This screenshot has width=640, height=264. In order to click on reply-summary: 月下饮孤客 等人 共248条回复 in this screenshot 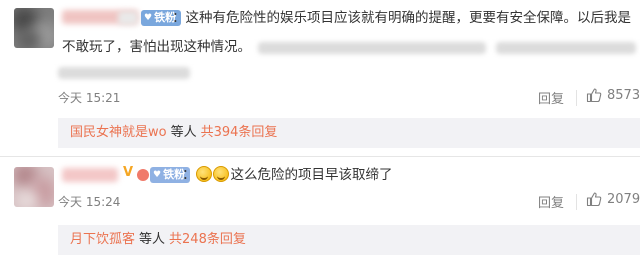, I will do `click(349, 240)`.